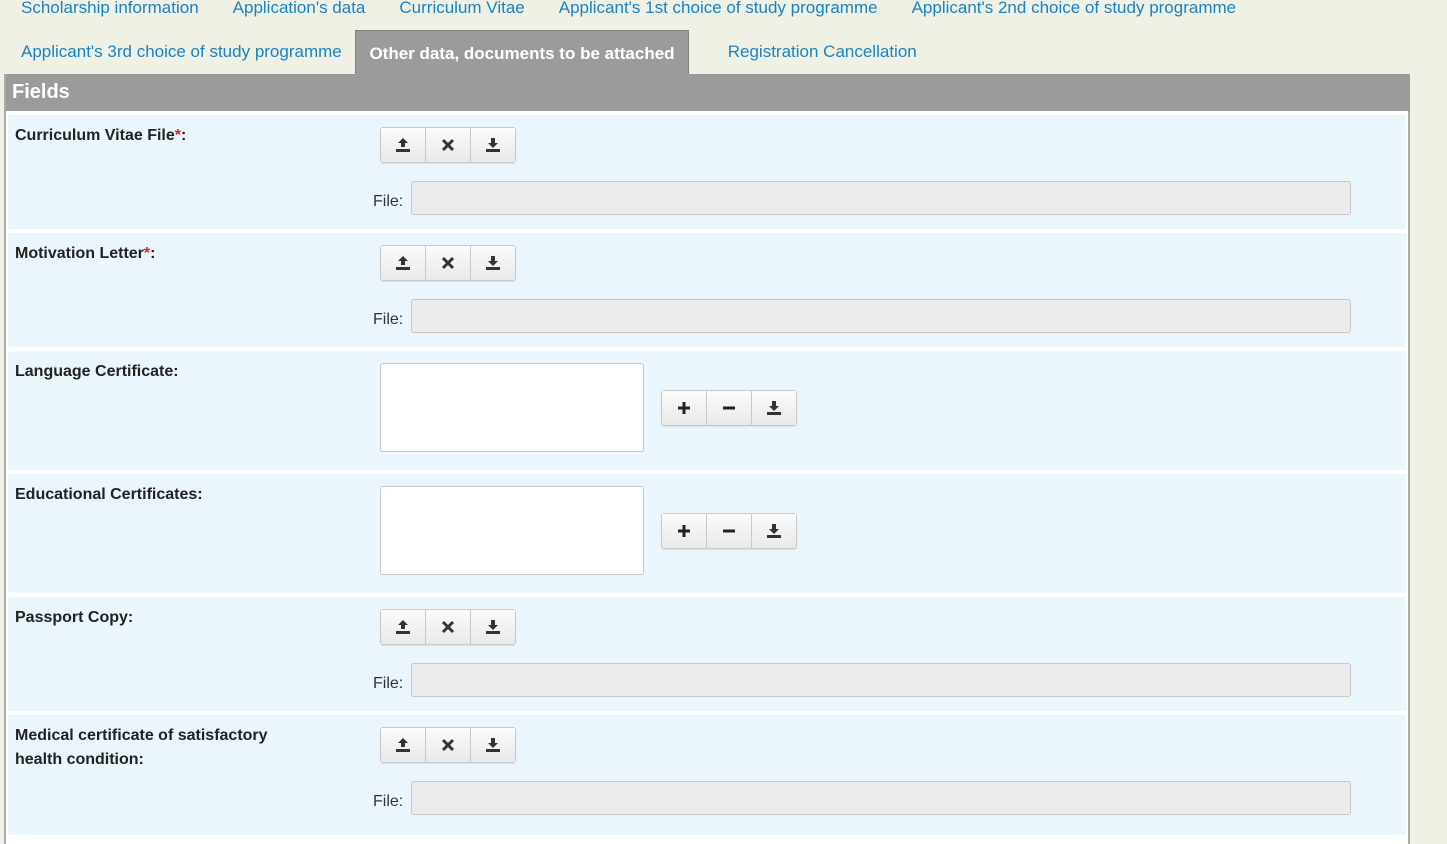 This screenshot has width=1447, height=844. What do you see at coordinates (74, 617) in the screenshot?
I see `field-label: Passport Copy:` at bounding box center [74, 617].